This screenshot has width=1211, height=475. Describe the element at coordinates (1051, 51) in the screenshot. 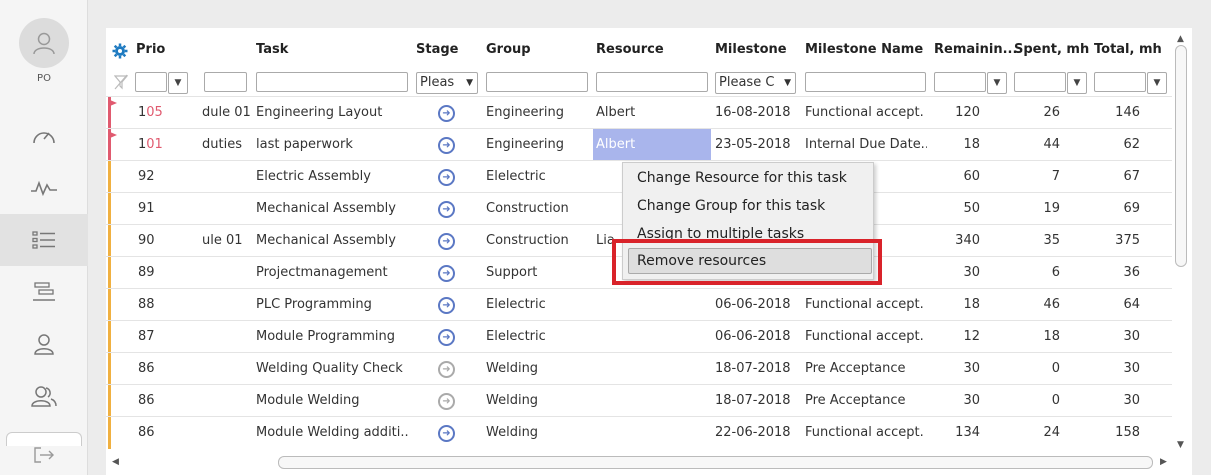

I see `header-spent: Spent, mh` at that location.